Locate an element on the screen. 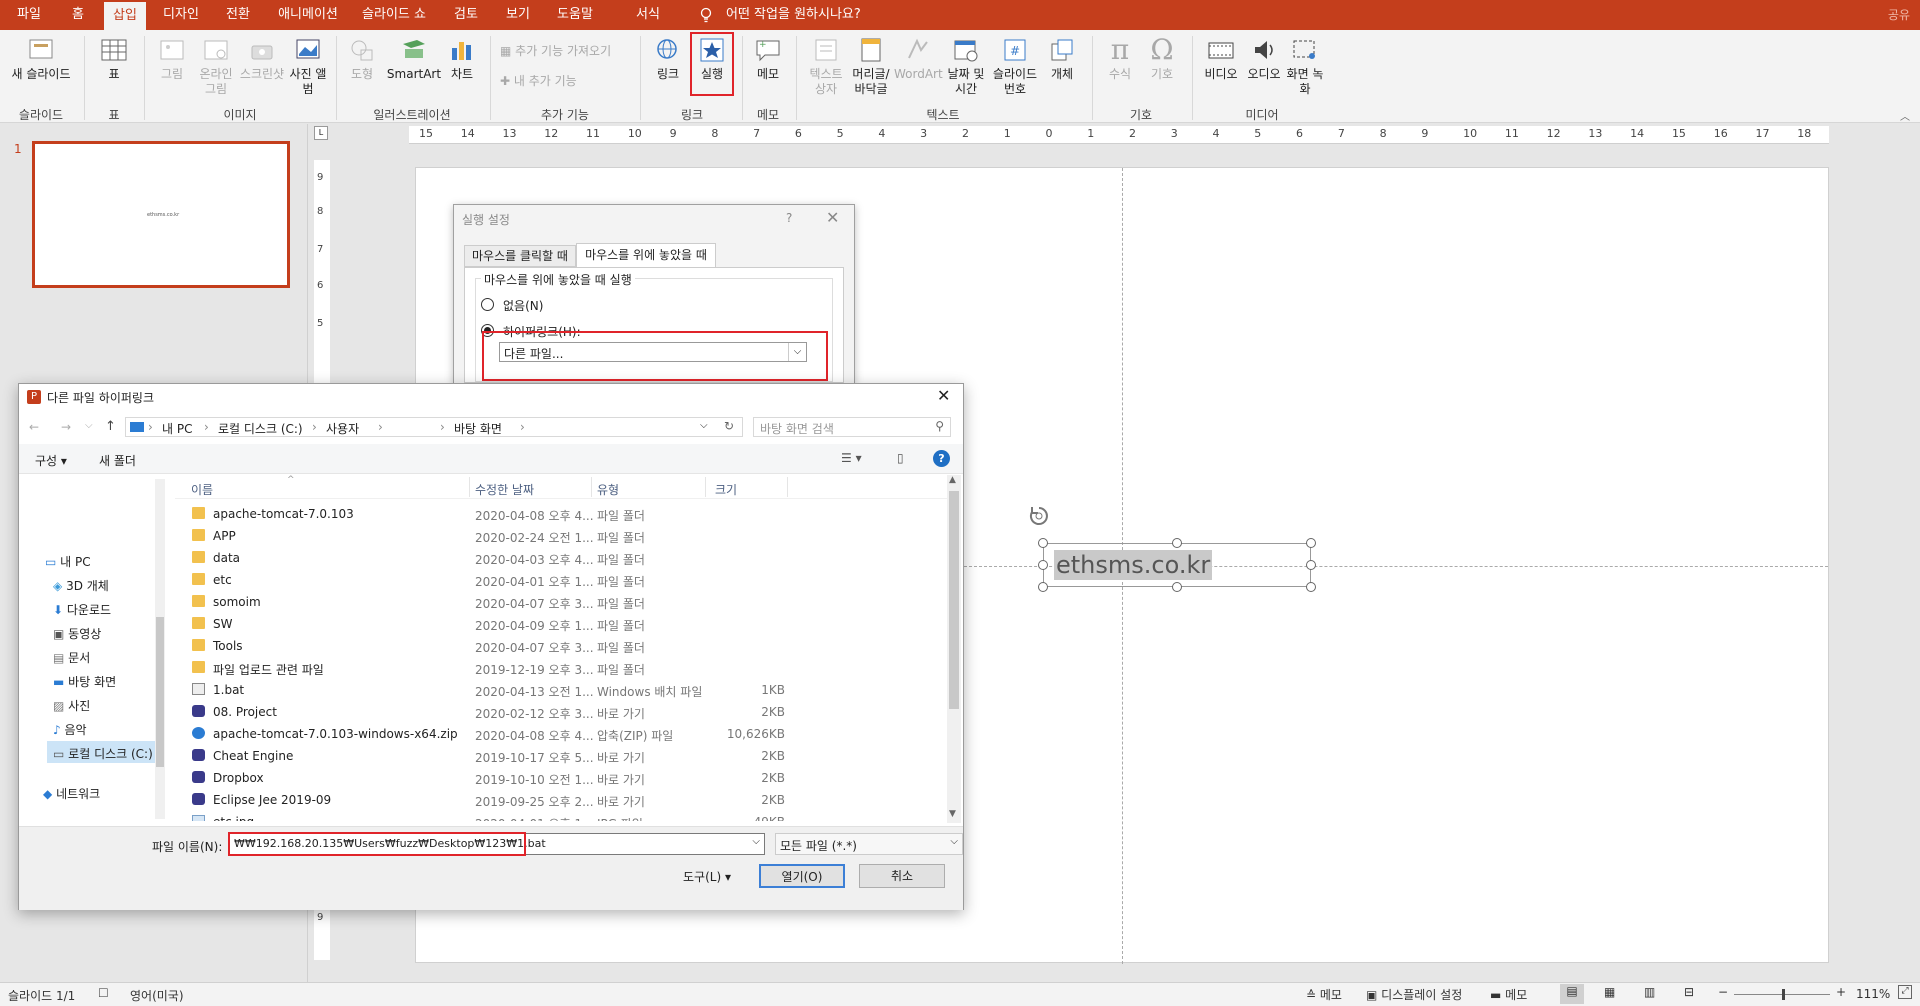  breadcrumb-pc: 내 PC is located at coordinates (177, 428).